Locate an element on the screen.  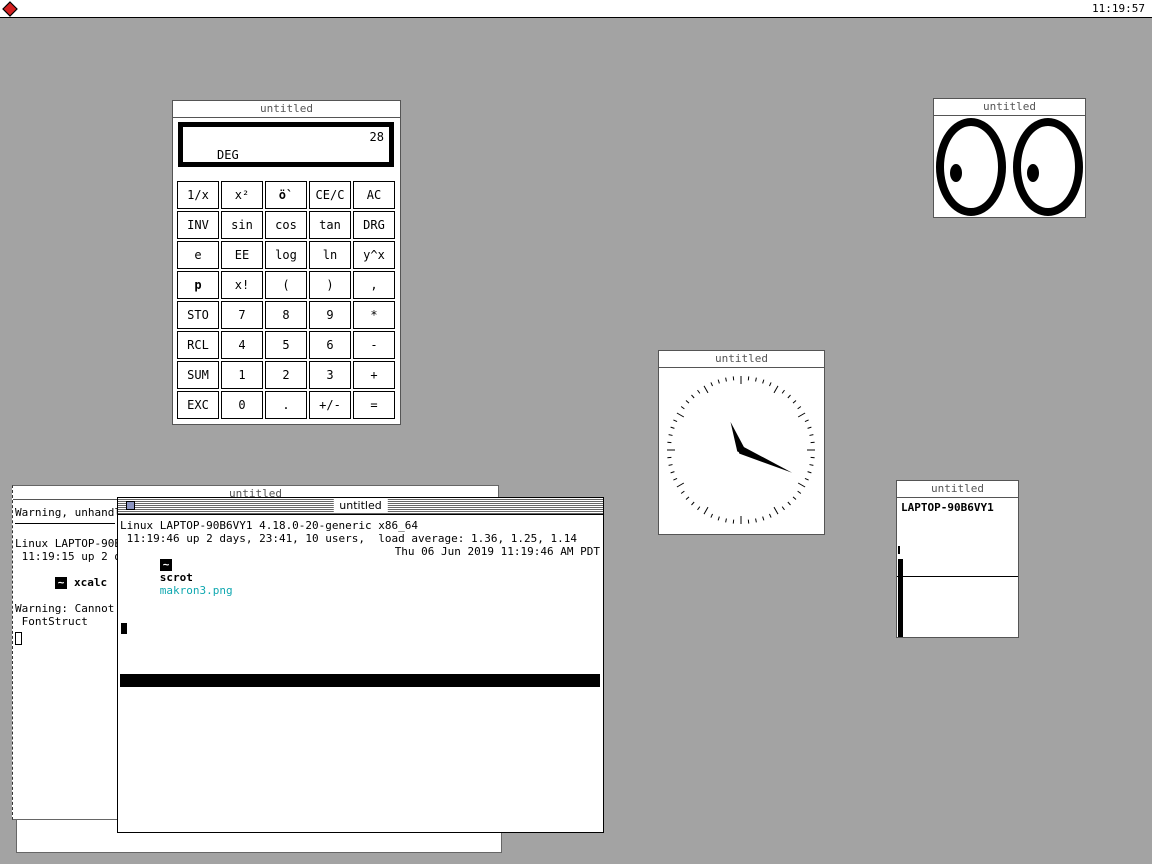
analog-clock-face is located at coordinates (741, 450).